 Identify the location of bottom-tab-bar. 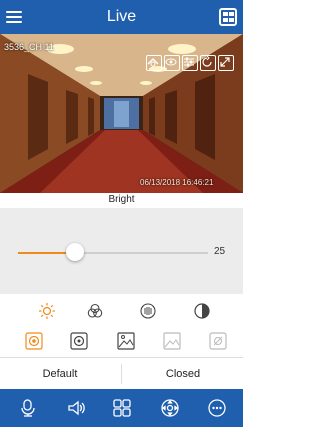
(121, 408).